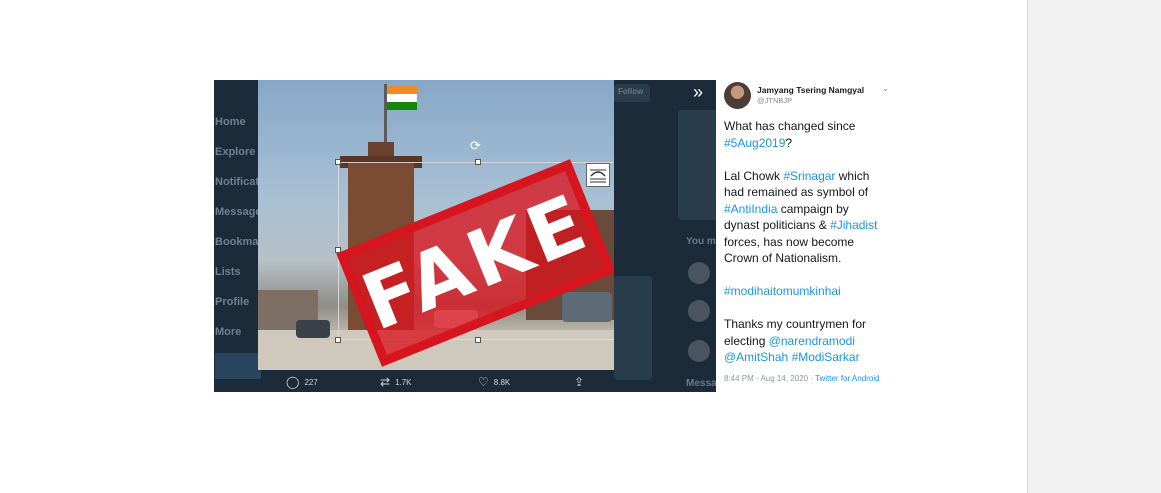  What do you see at coordinates (853, 225) in the screenshot?
I see `tweet-link: #Jihadist` at bounding box center [853, 225].